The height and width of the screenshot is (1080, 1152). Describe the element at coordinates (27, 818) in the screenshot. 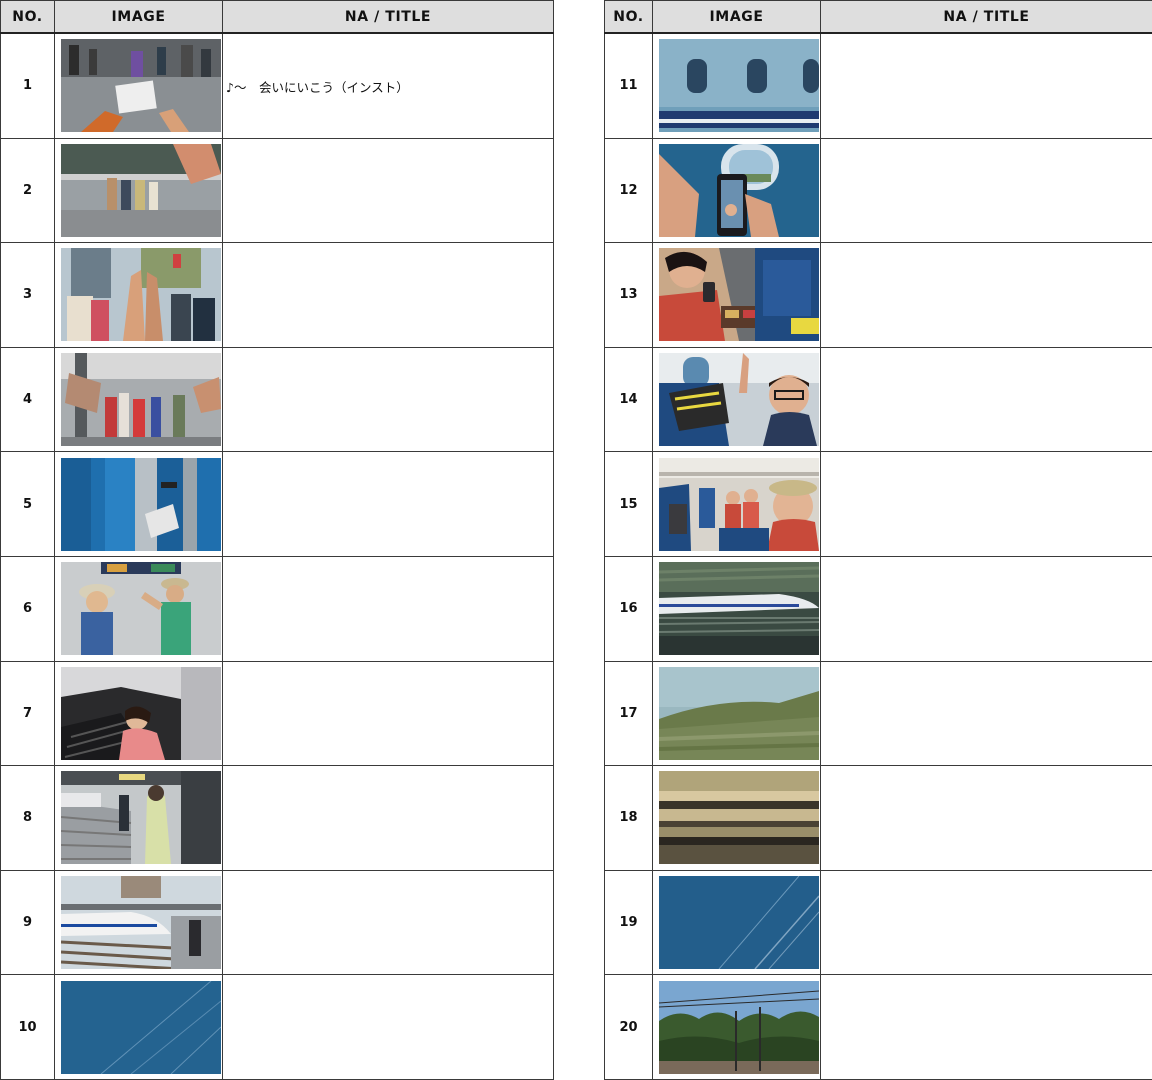

I see `scene-number: 8` at that location.